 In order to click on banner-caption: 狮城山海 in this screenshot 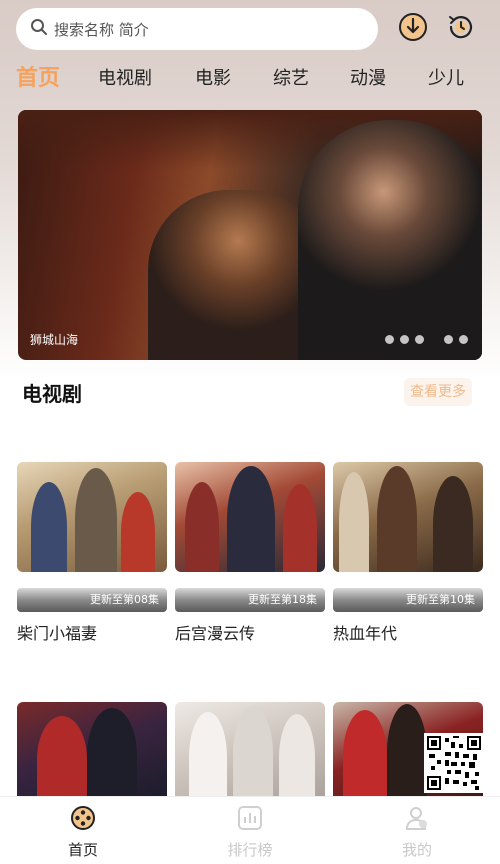, I will do `click(54, 340)`.